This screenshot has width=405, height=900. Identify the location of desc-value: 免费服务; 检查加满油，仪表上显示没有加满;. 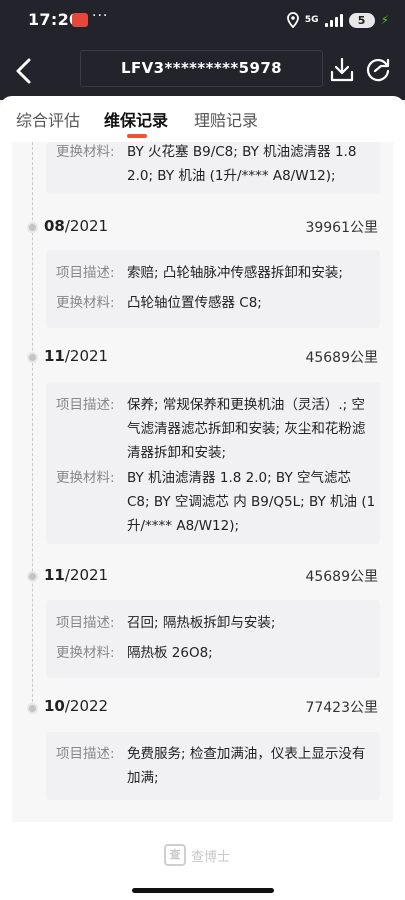
(246, 766).